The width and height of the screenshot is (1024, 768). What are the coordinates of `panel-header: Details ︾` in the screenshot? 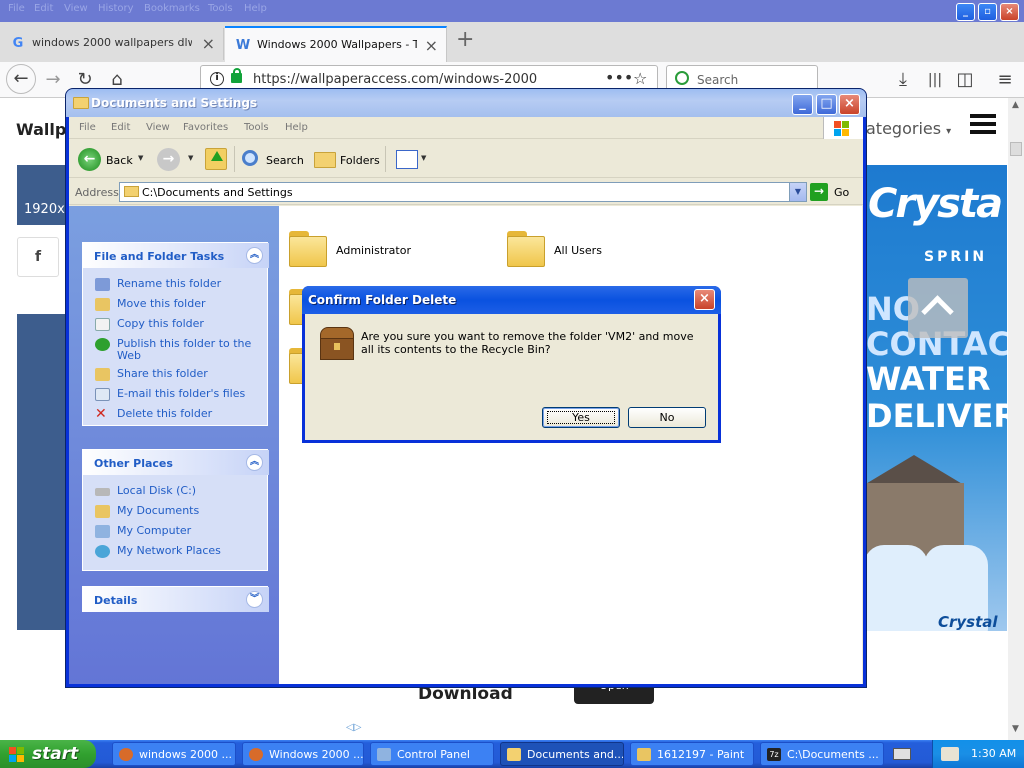 It's located at (176, 599).